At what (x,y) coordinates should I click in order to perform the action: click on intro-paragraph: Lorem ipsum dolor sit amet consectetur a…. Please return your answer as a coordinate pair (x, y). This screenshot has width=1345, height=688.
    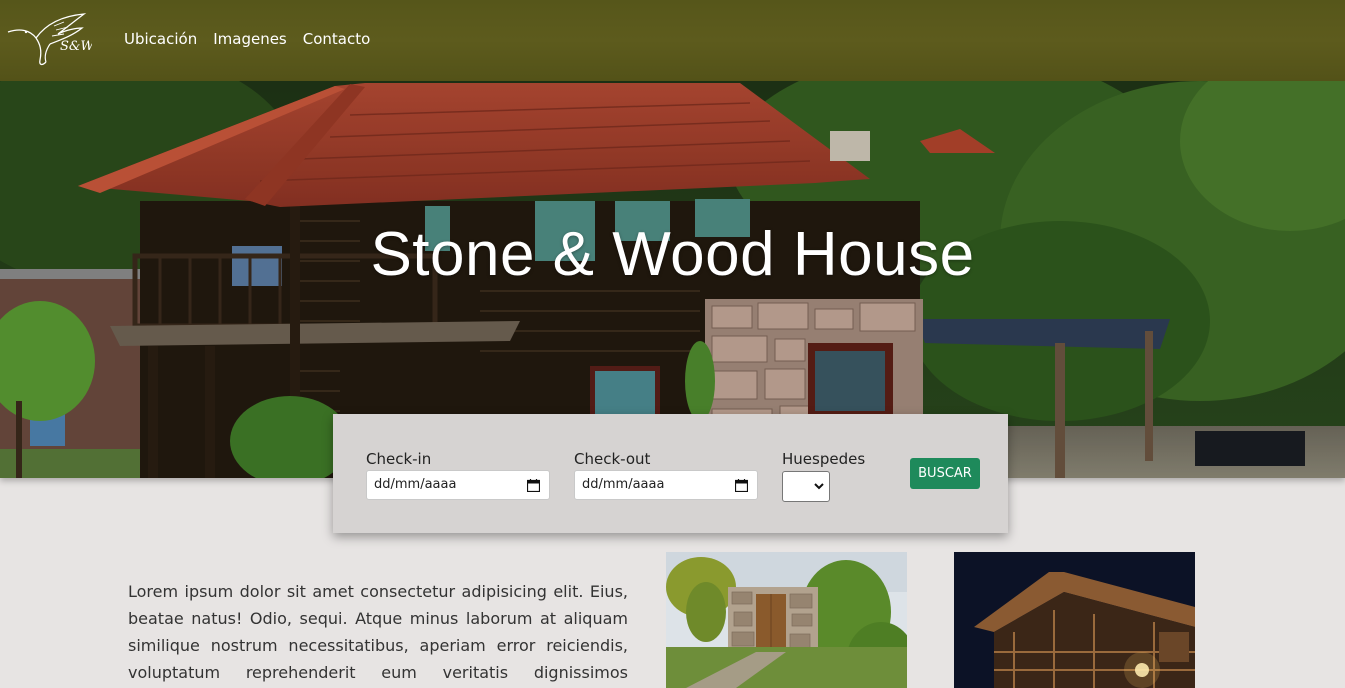
    Looking at the image, I should click on (378, 632).